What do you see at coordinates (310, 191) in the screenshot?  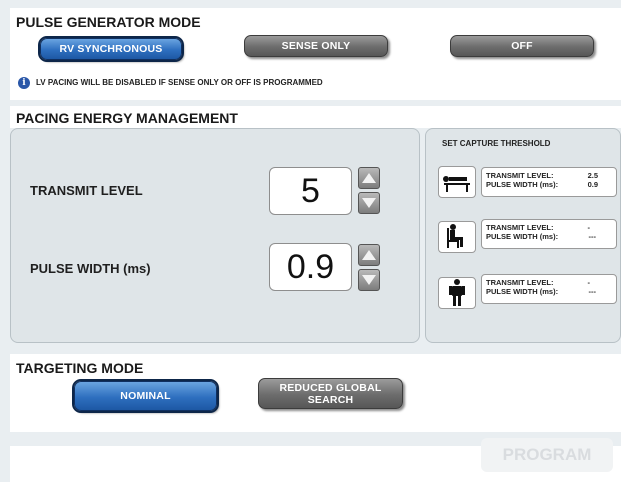 I see `transmit-level-value: 5` at bounding box center [310, 191].